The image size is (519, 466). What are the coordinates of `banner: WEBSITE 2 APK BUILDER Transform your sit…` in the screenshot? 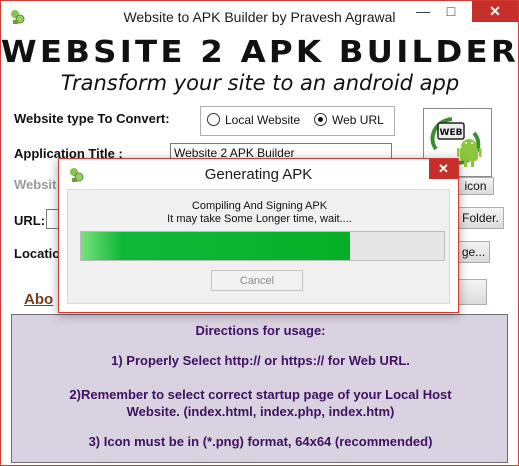 It's located at (258, 68).